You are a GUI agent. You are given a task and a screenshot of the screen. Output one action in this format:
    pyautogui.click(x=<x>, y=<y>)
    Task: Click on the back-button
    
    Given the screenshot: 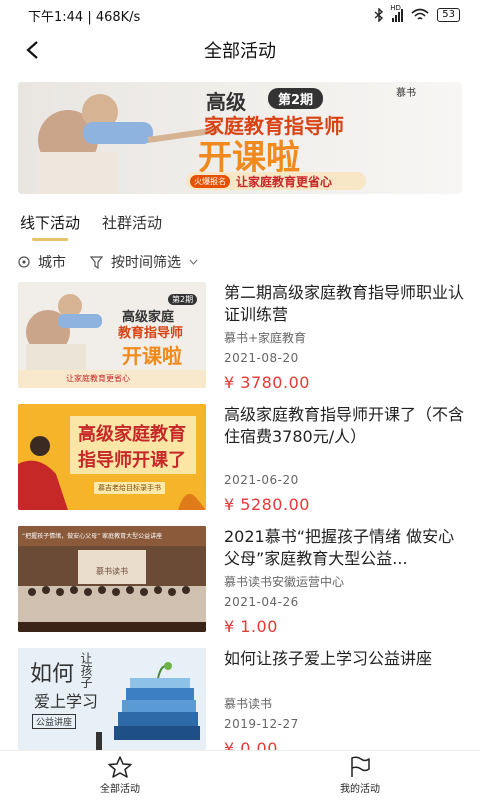 What is the action you would take?
    pyautogui.click(x=32, y=50)
    